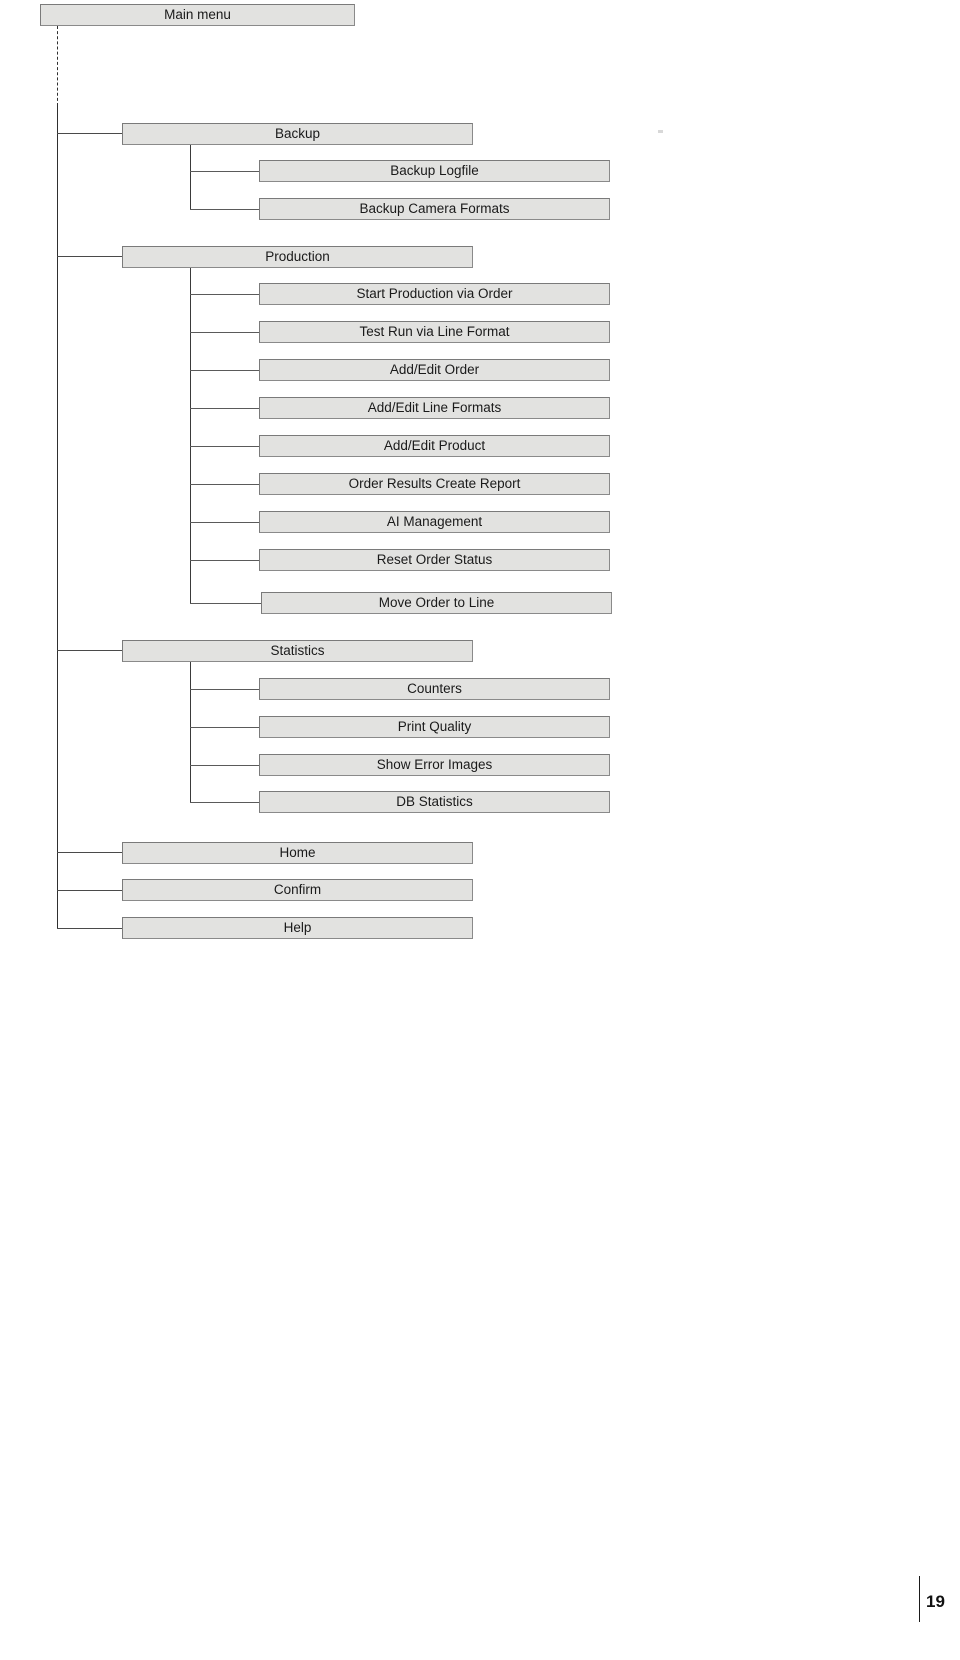 The height and width of the screenshot is (1660, 960). What do you see at coordinates (224, 522) in the screenshot?
I see `branch-line-ai-management` at bounding box center [224, 522].